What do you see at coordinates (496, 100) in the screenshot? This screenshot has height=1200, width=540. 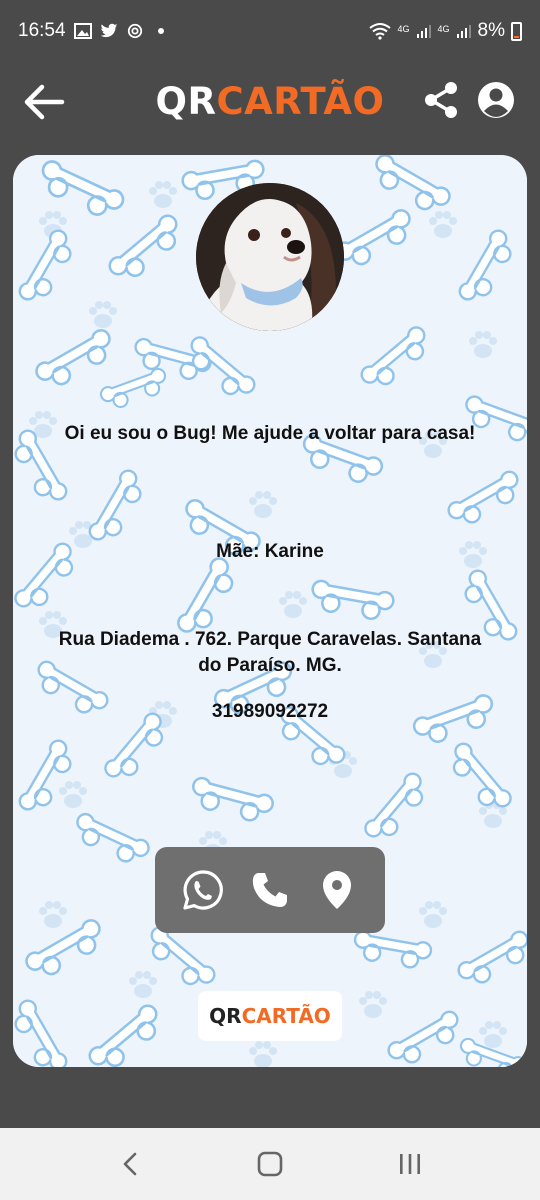 I see `account-icon` at bounding box center [496, 100].